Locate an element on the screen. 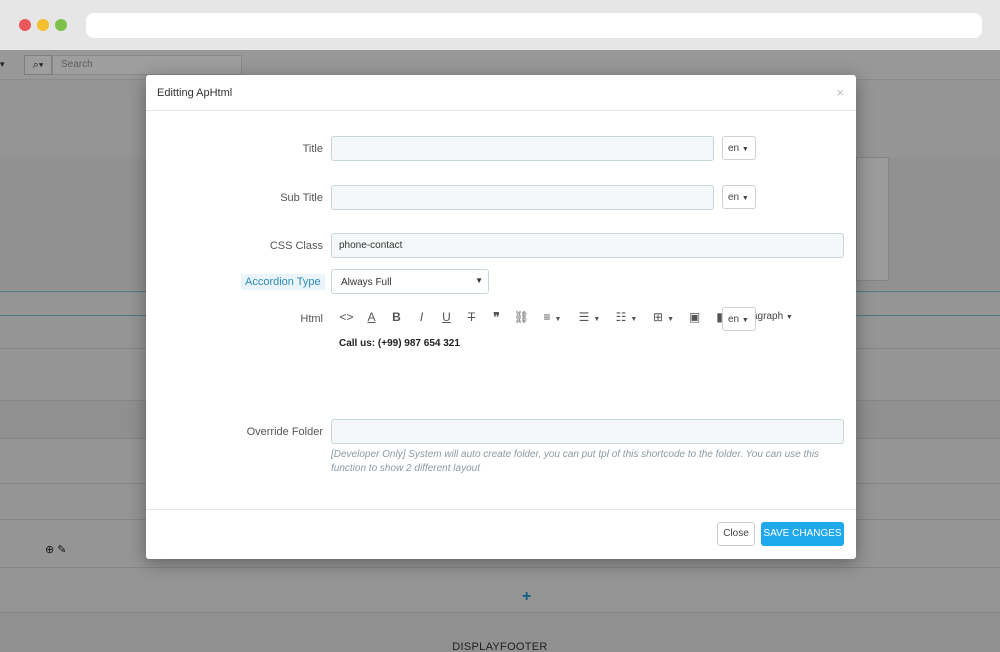 This screenshot has width=1000, height=652. accordion-type-value: Always Full is located at coordinates (366, 282).